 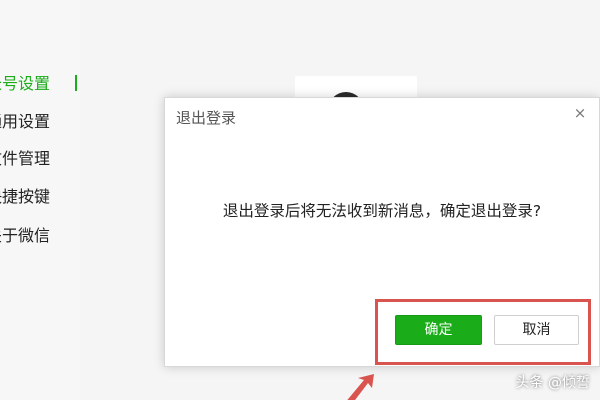 What do you see at coordinates (552, 383) in the screenshot?
I see `watermark: 头条 @倾誓` at bounding box center [552, 383].